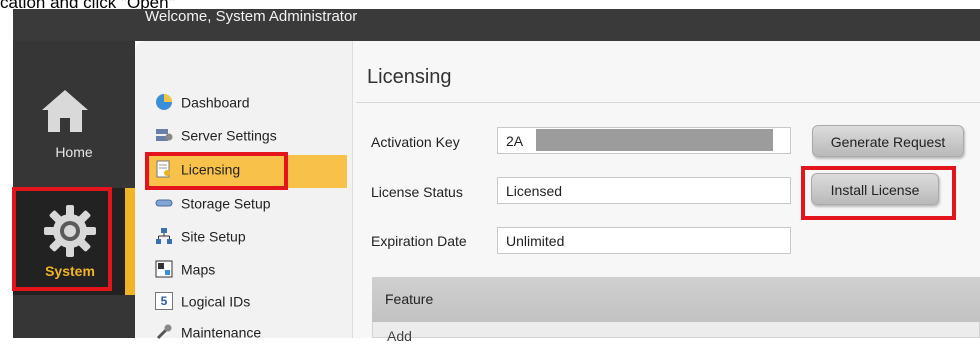  I want to click on title-divider, so click(668, 102).